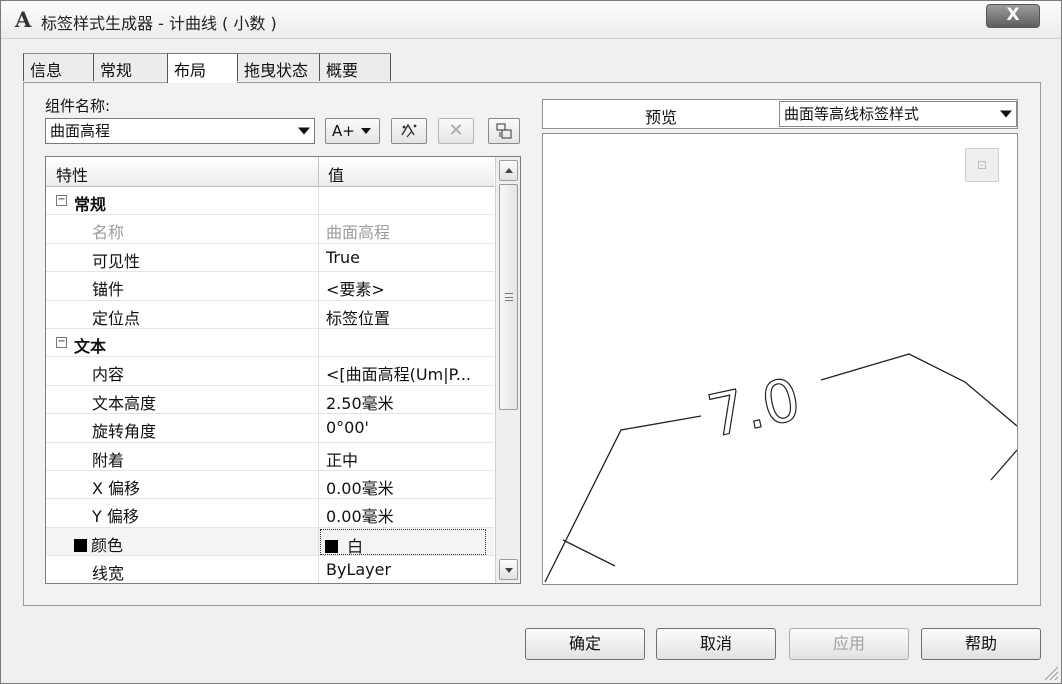 Image resolution: width=1062 pixels, height=684 pixels. I want to click on scroll-down-button, so click(508, 569).